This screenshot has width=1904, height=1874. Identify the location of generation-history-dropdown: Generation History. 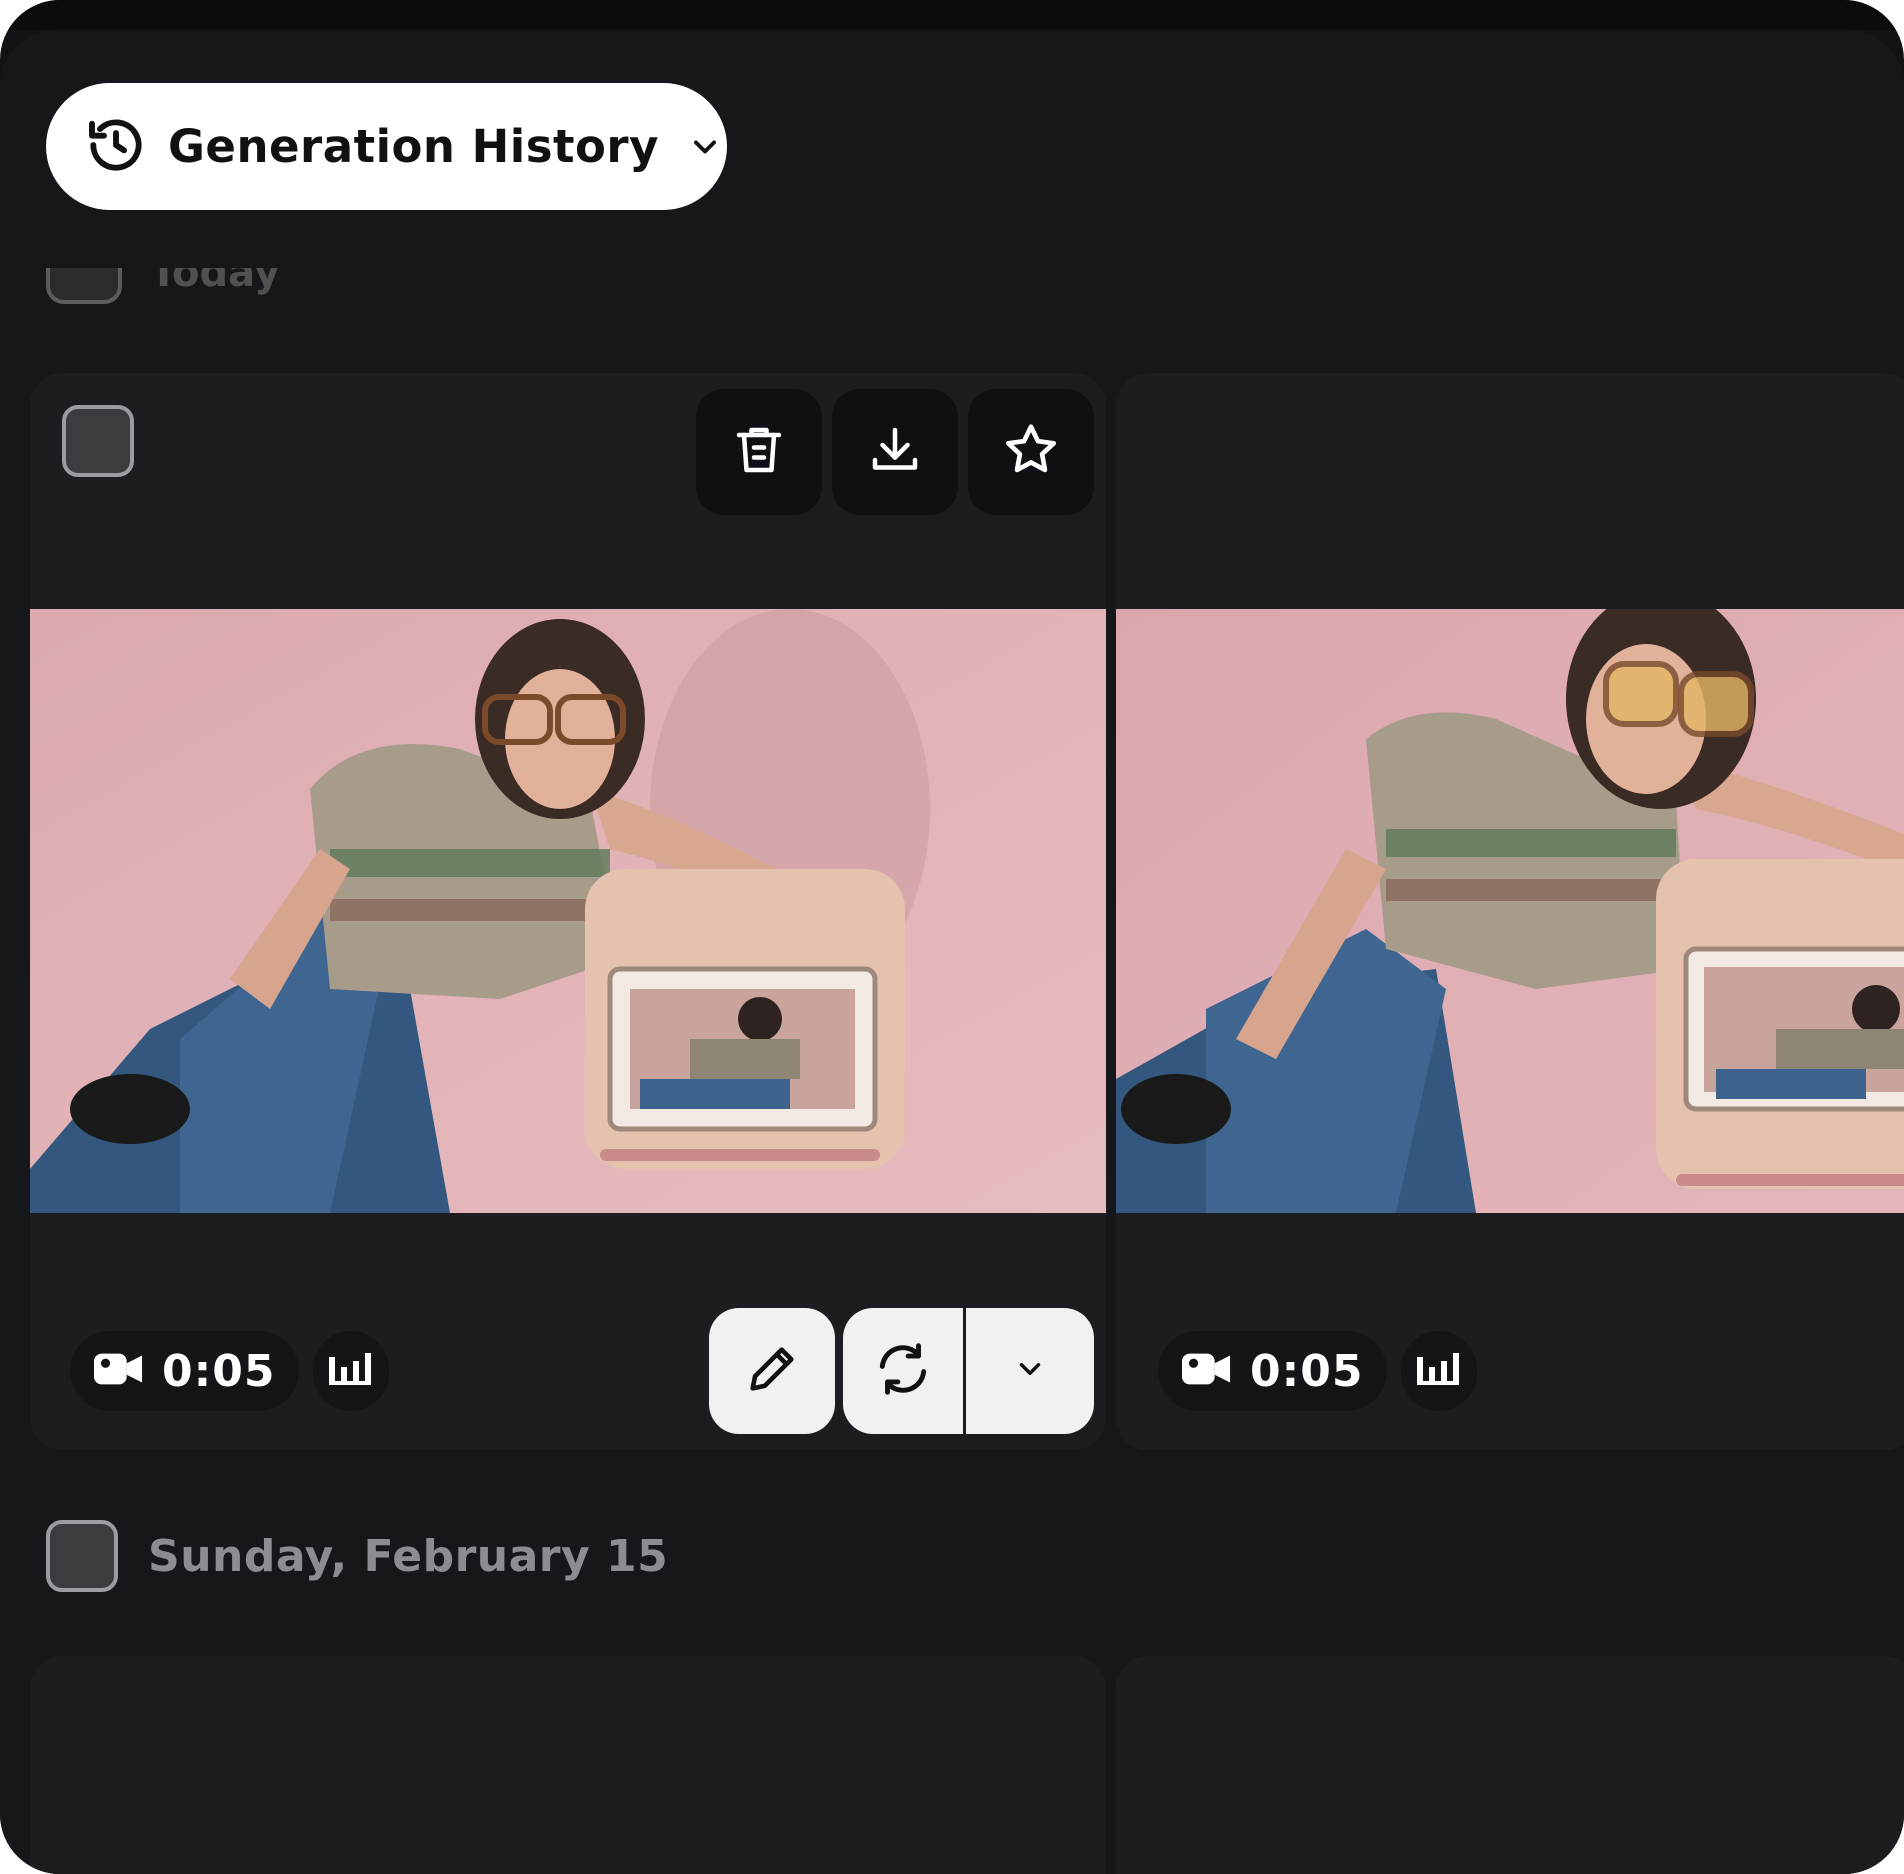
(386, 146).